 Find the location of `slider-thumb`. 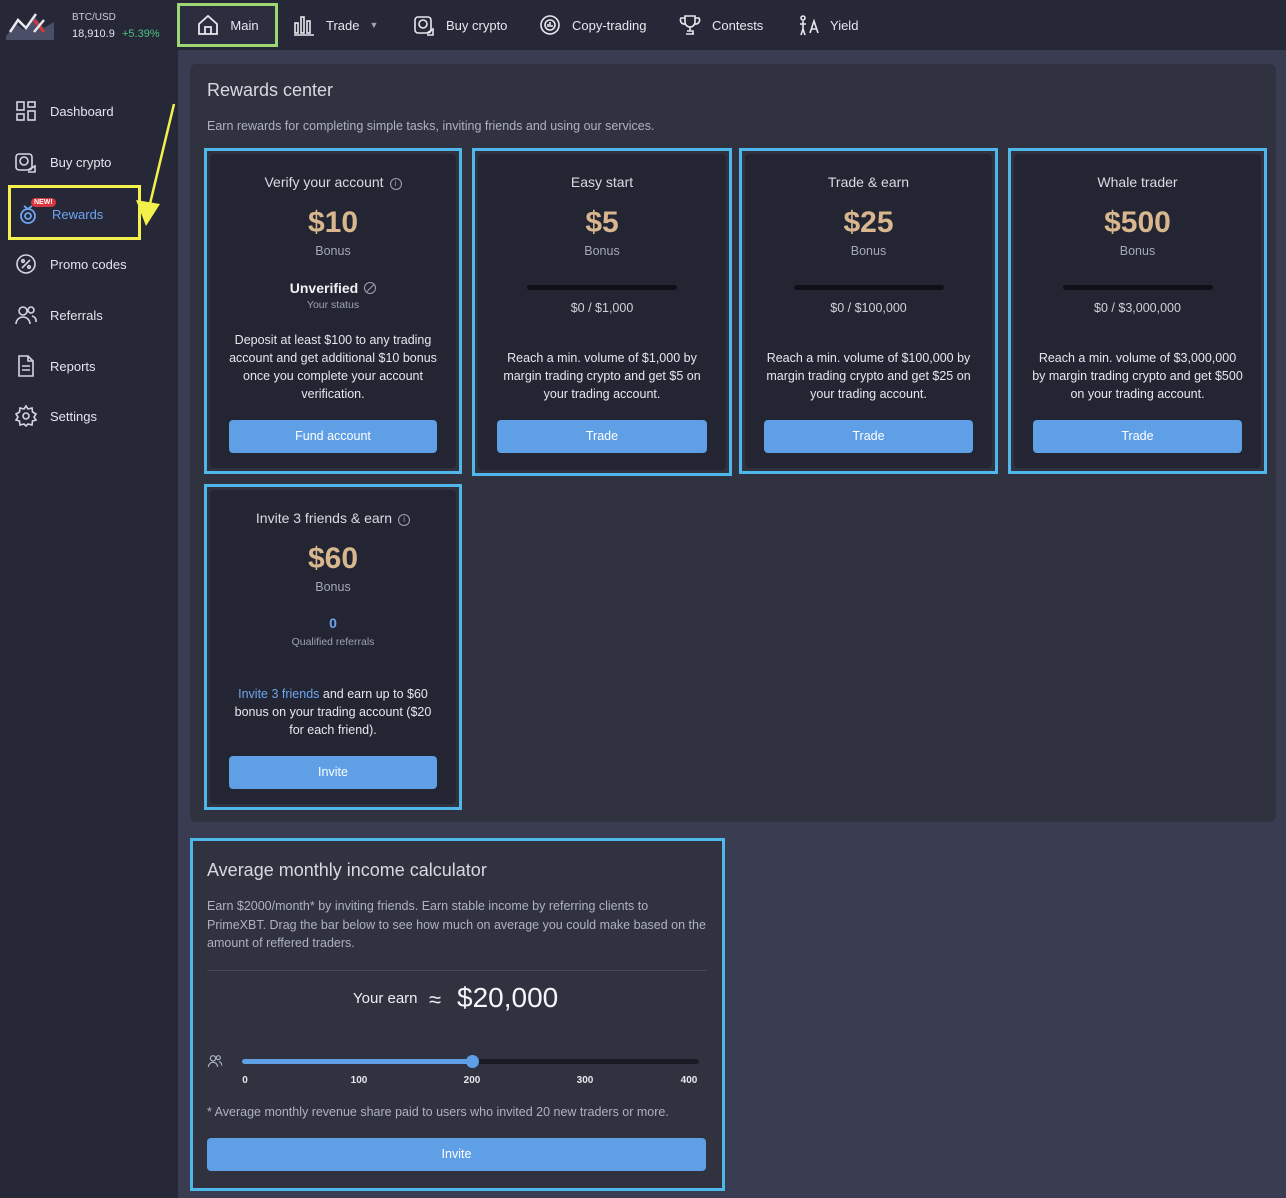

slider-thumb is located at coordinates (472, 1061).